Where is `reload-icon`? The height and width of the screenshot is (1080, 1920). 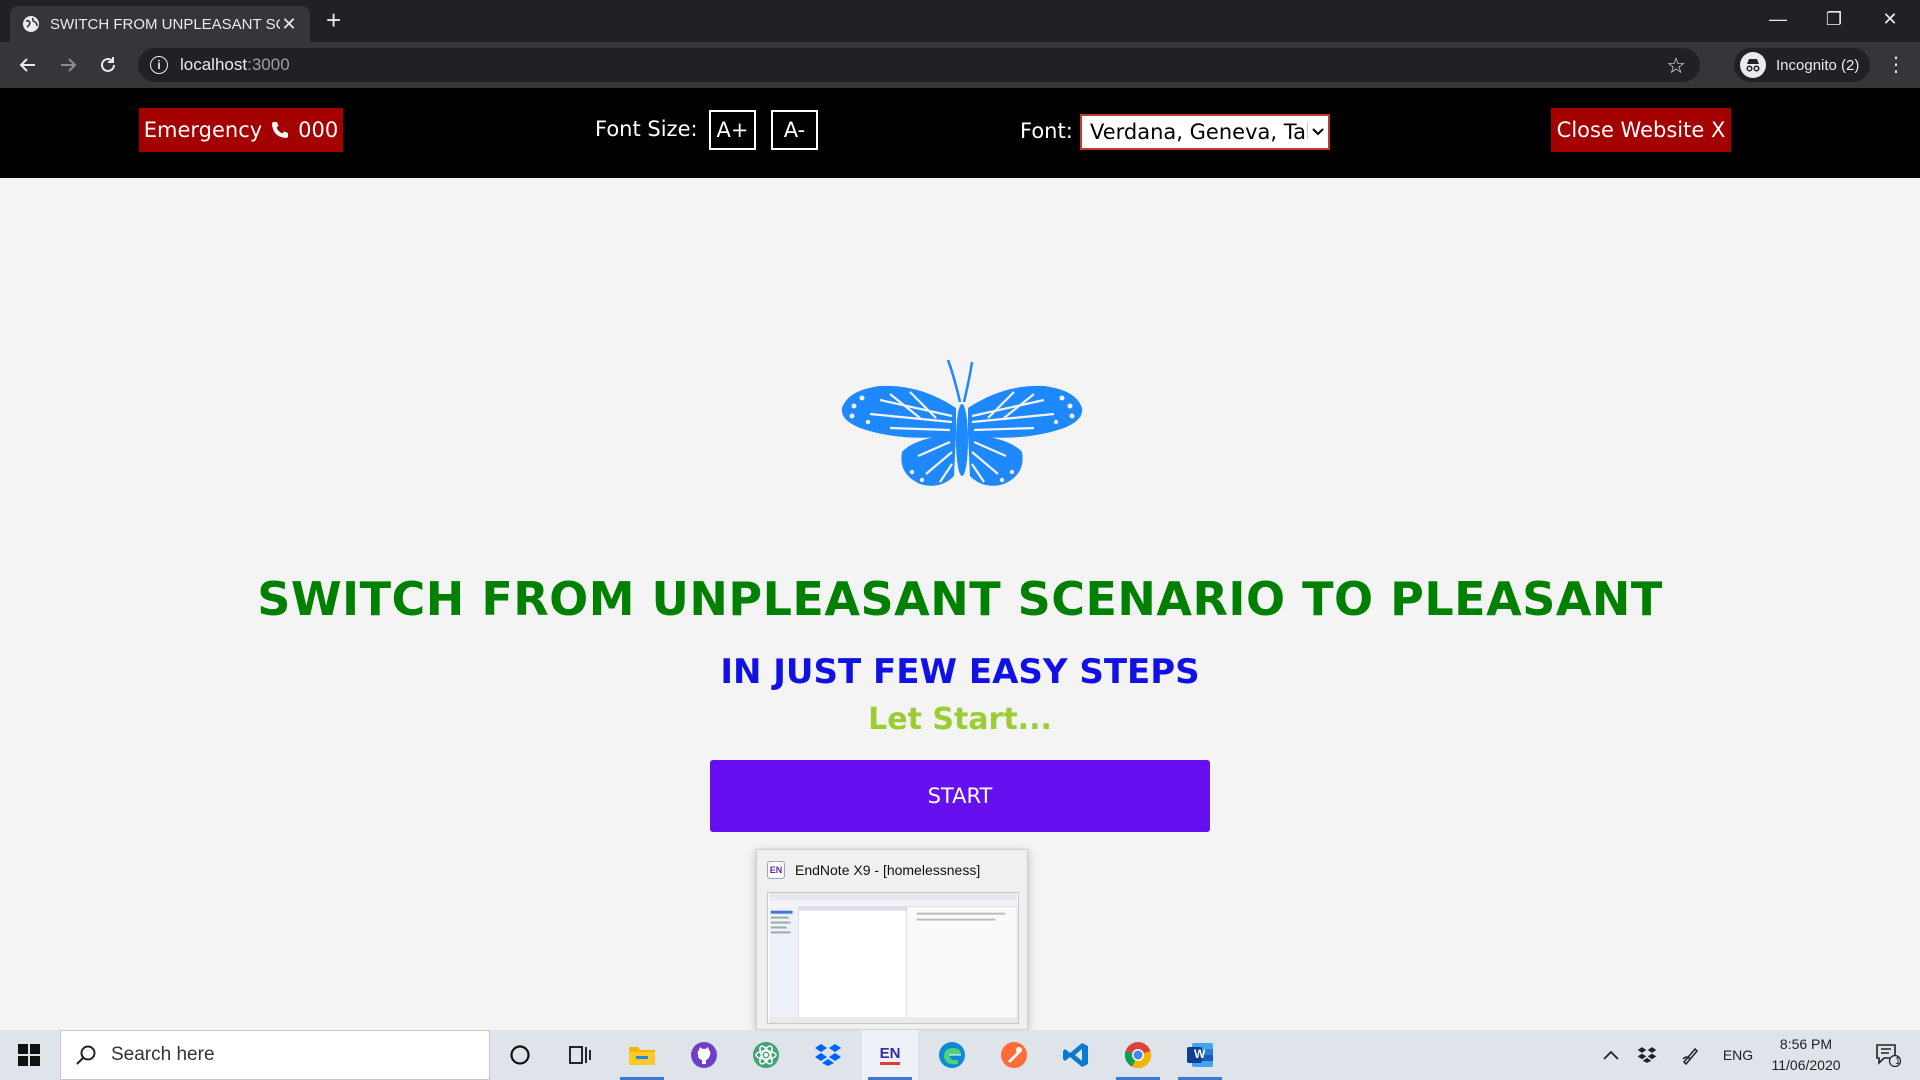
reload-icon is located at coordinates (108, 64).